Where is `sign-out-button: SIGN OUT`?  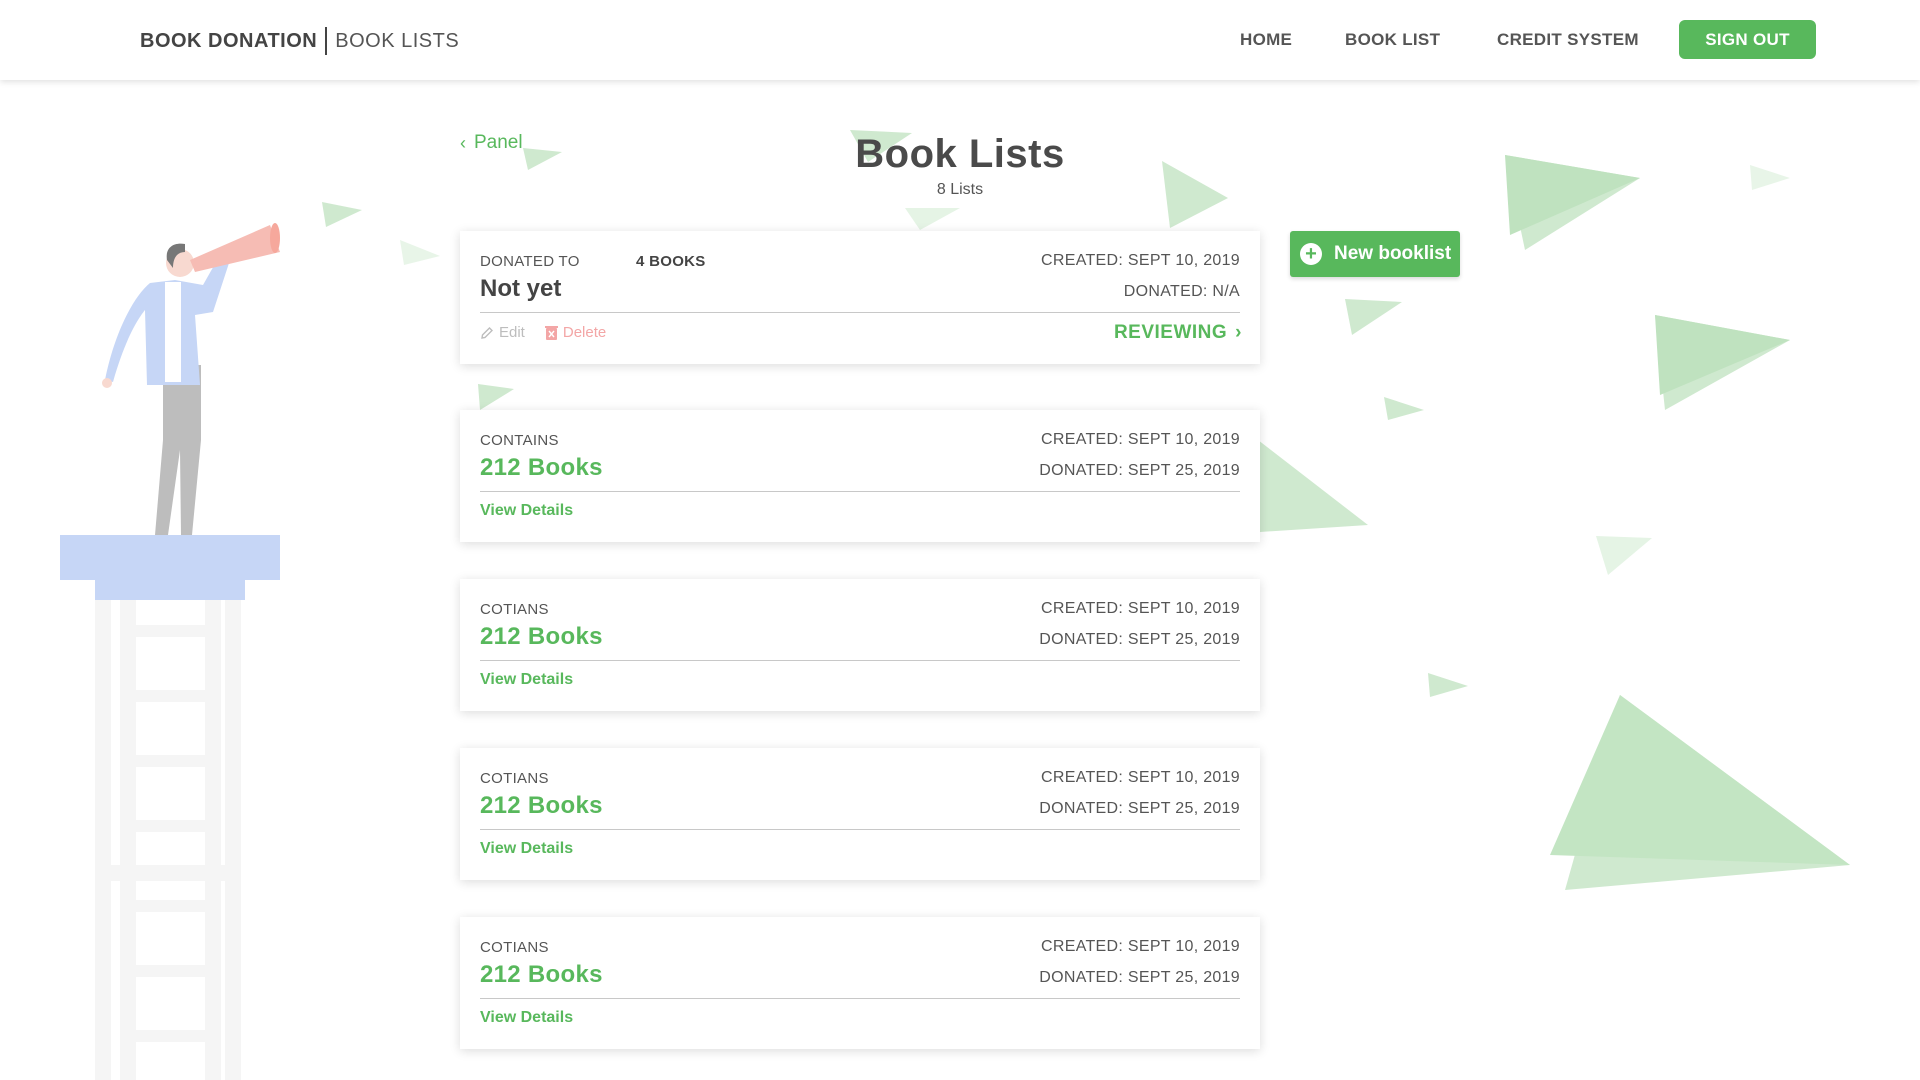 sign-out-button: SIGN OUT is located at coordinates (1747, 39).